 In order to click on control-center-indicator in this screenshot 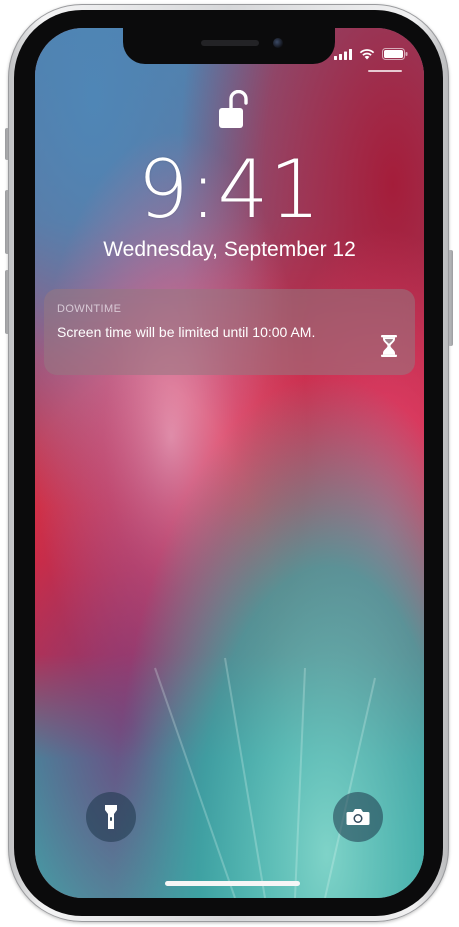, I will do `click(385, 71)`.